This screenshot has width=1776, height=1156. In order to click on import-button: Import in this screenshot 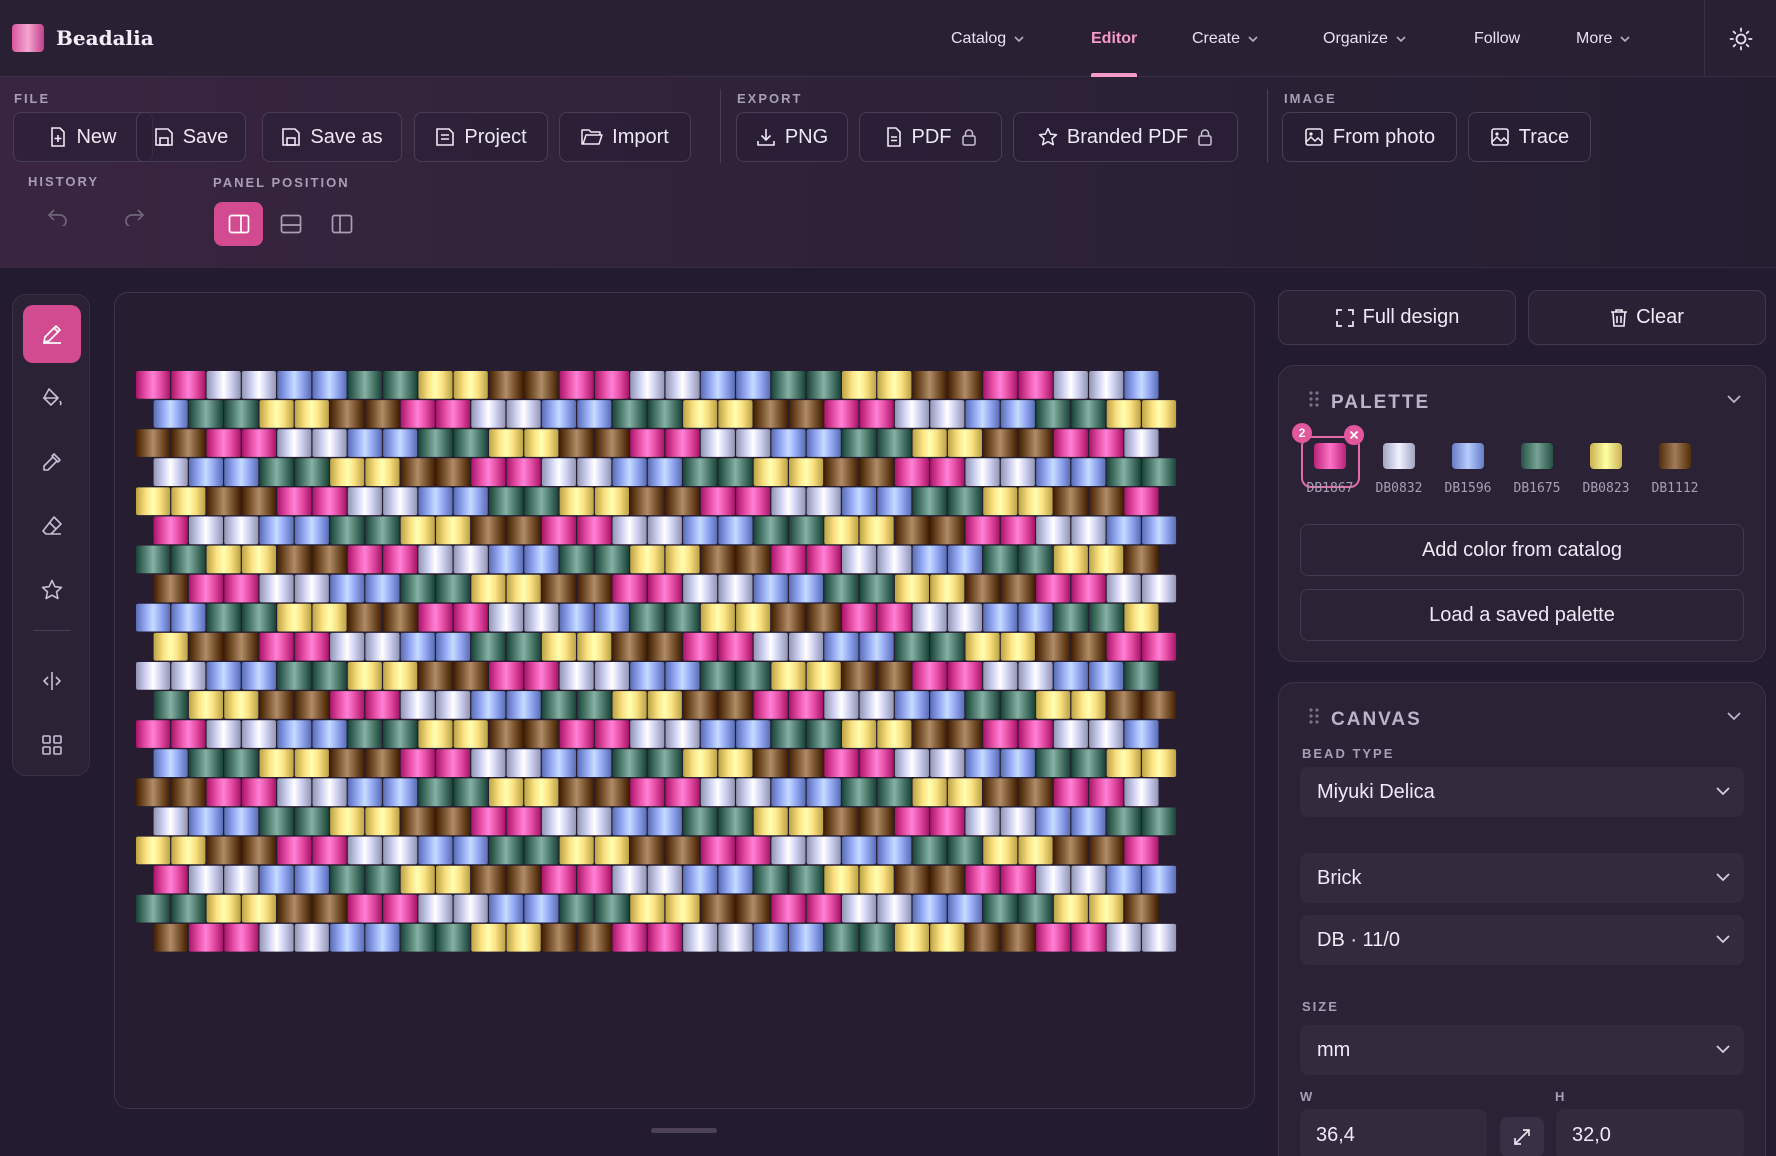, I will do `click(625, 137)`.